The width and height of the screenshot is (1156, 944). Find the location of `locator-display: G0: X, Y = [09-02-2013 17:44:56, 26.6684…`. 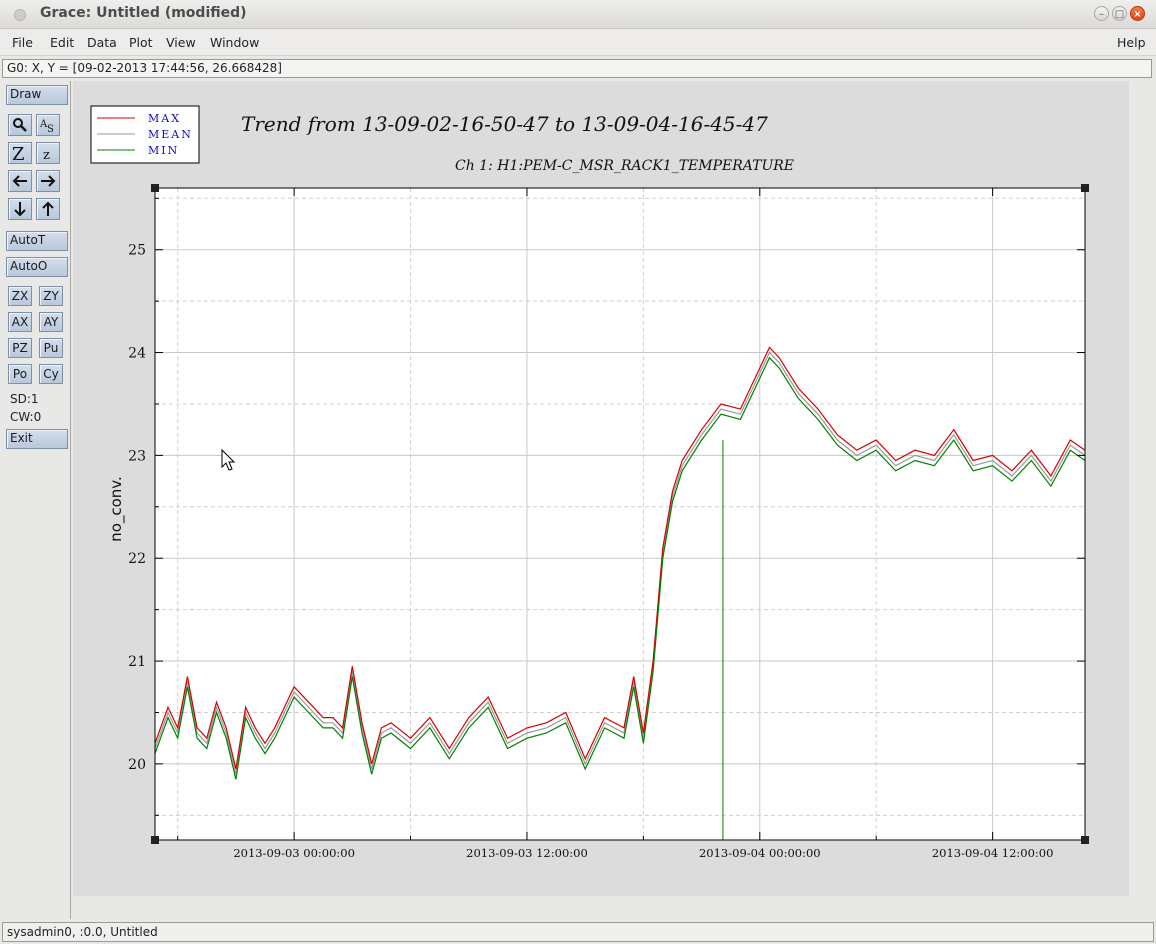

locator-display: G0: X, Y = [09-02-2013 17:44:56, 26.6684… is located at coordinates (577, 68).